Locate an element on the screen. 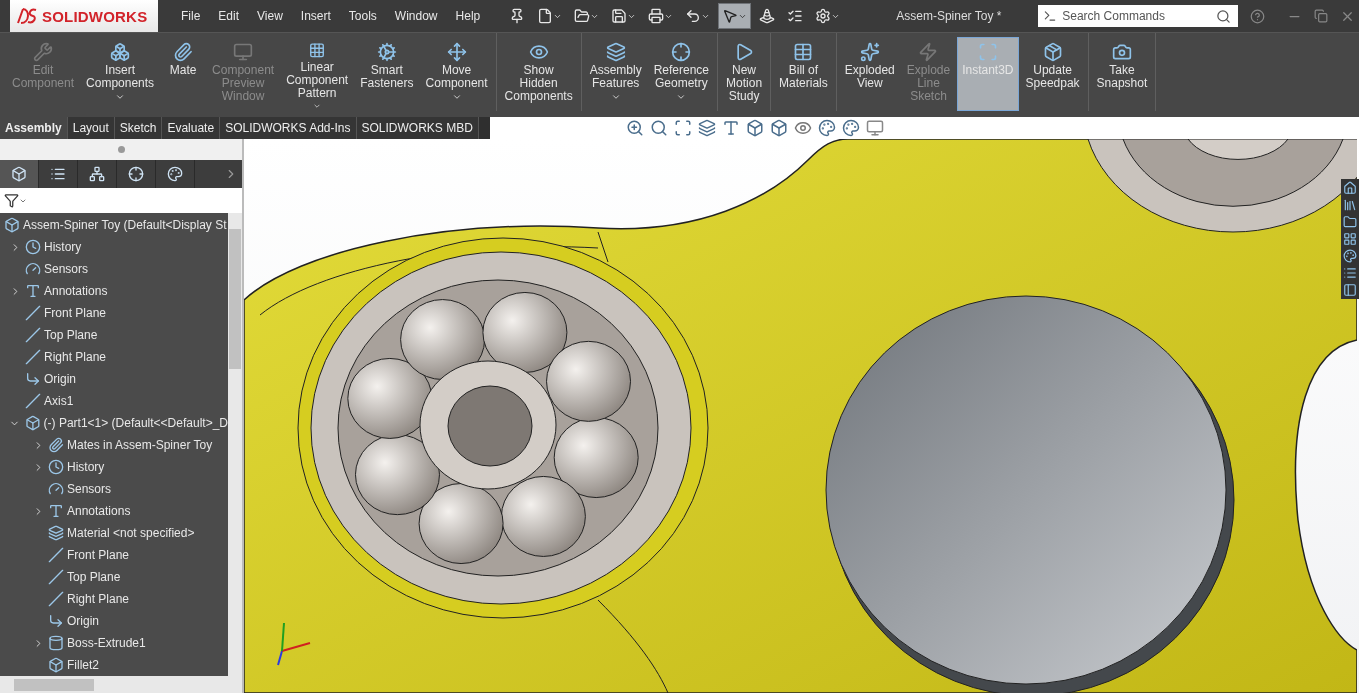  ribbon-button: Linear Component Pattern is located at coordinates (317, 74).